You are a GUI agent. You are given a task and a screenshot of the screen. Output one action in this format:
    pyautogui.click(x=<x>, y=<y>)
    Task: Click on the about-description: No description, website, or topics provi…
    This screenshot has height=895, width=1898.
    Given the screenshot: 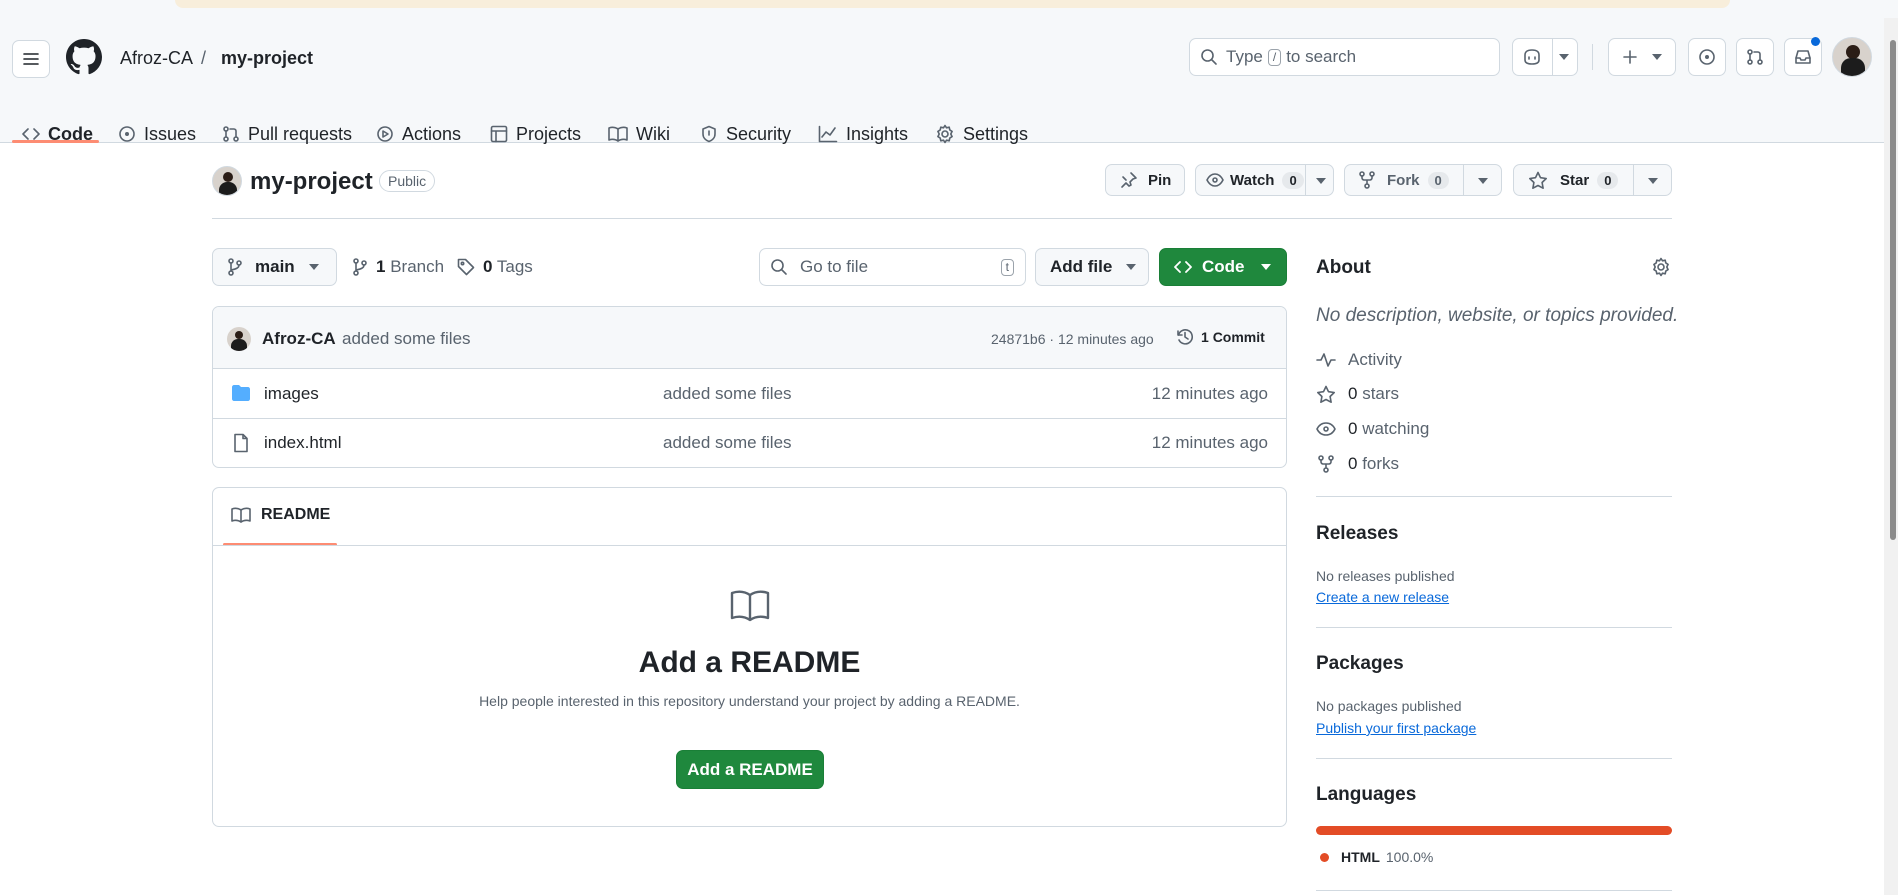 What is the action you would take?
    pyautogui.click(x=1497, y=315)
    